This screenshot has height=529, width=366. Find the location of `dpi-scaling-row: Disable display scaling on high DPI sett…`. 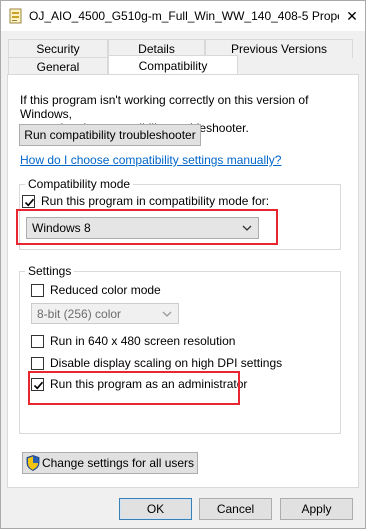

dpi-scaling-row: Disable display scaling on high DPI sett… is located at coordinates (156, 363).